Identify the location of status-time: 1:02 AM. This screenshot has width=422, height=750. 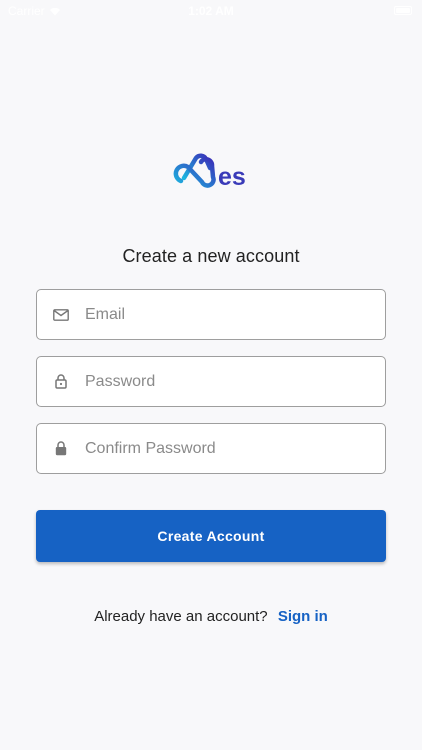
(211, 11).